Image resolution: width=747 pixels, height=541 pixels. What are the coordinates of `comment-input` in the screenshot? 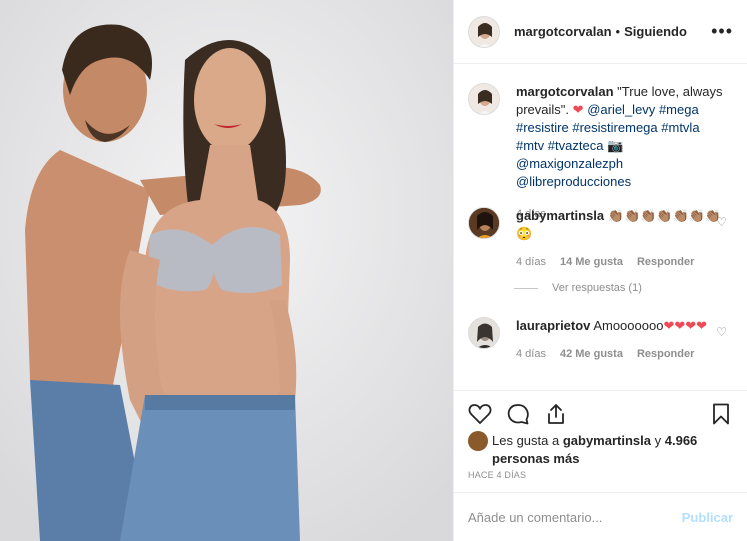 It's located at (568, 517).